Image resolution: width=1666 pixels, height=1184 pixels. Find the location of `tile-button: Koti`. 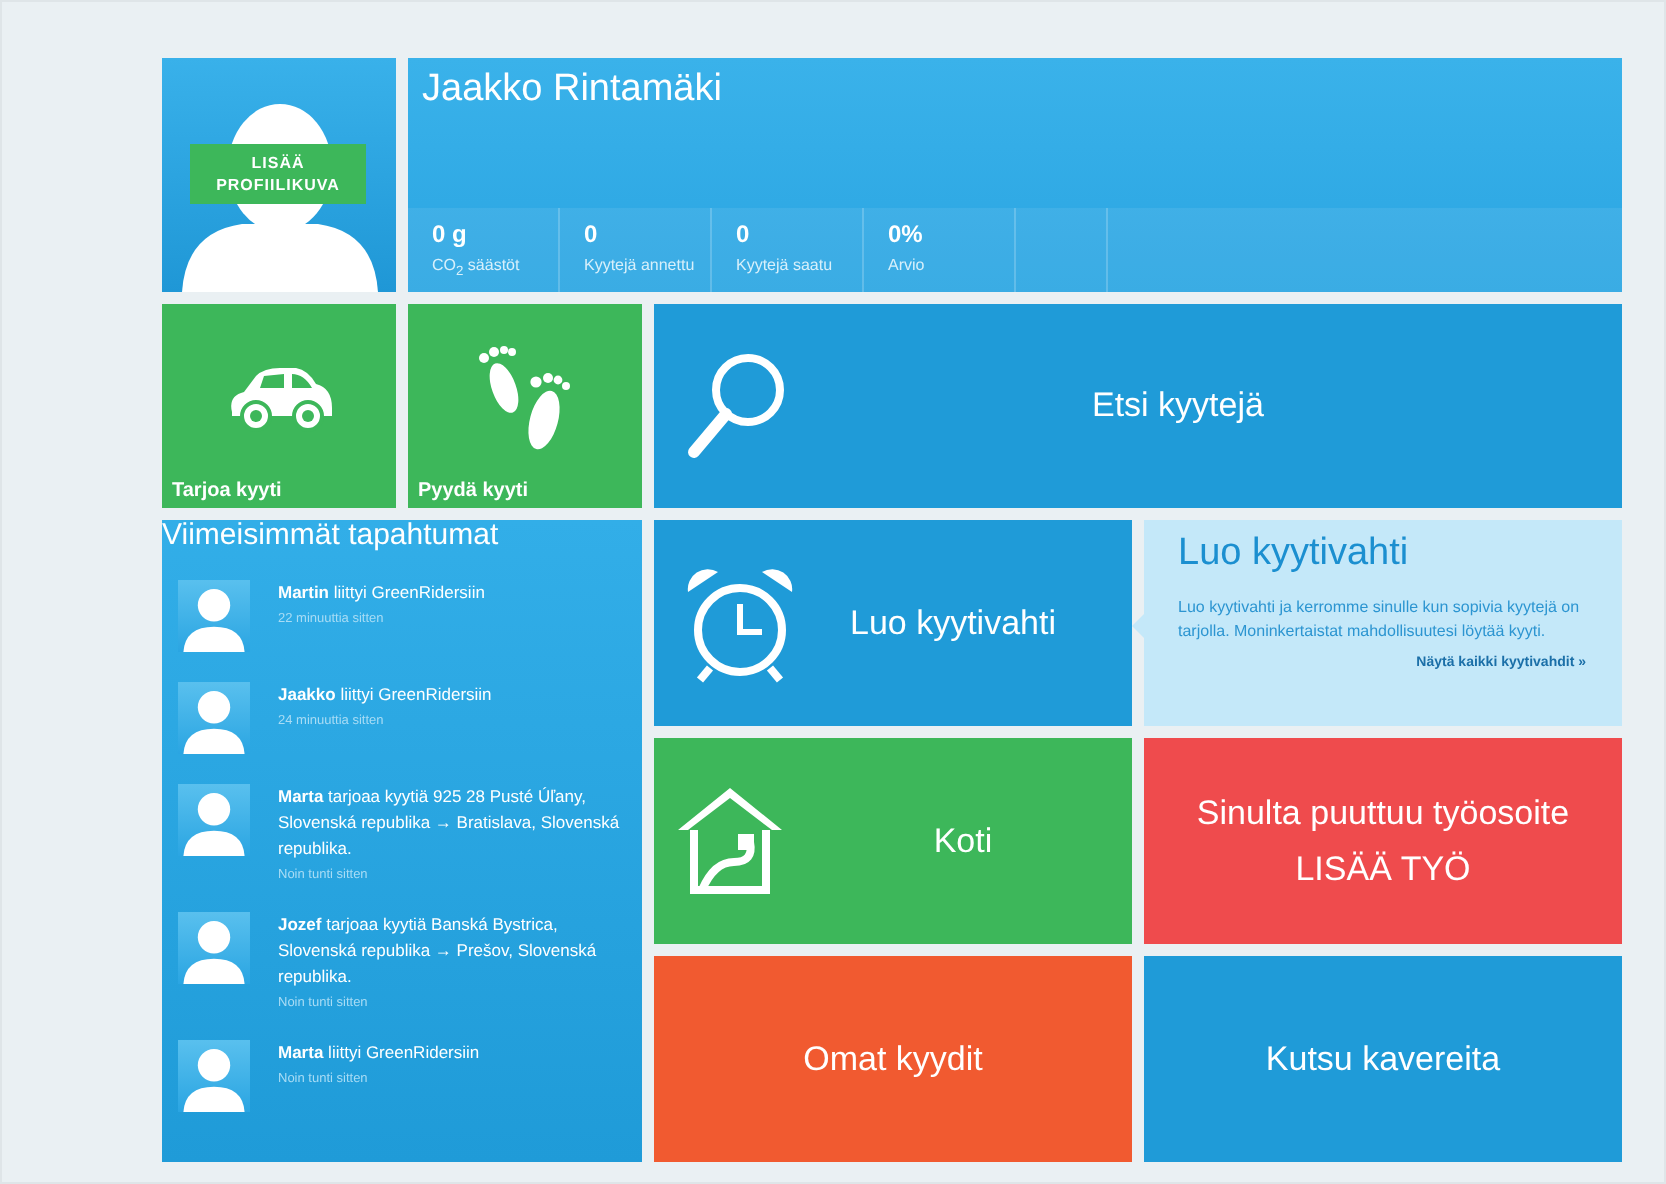

tile-button: Koti is located at coordinates (893, 841).